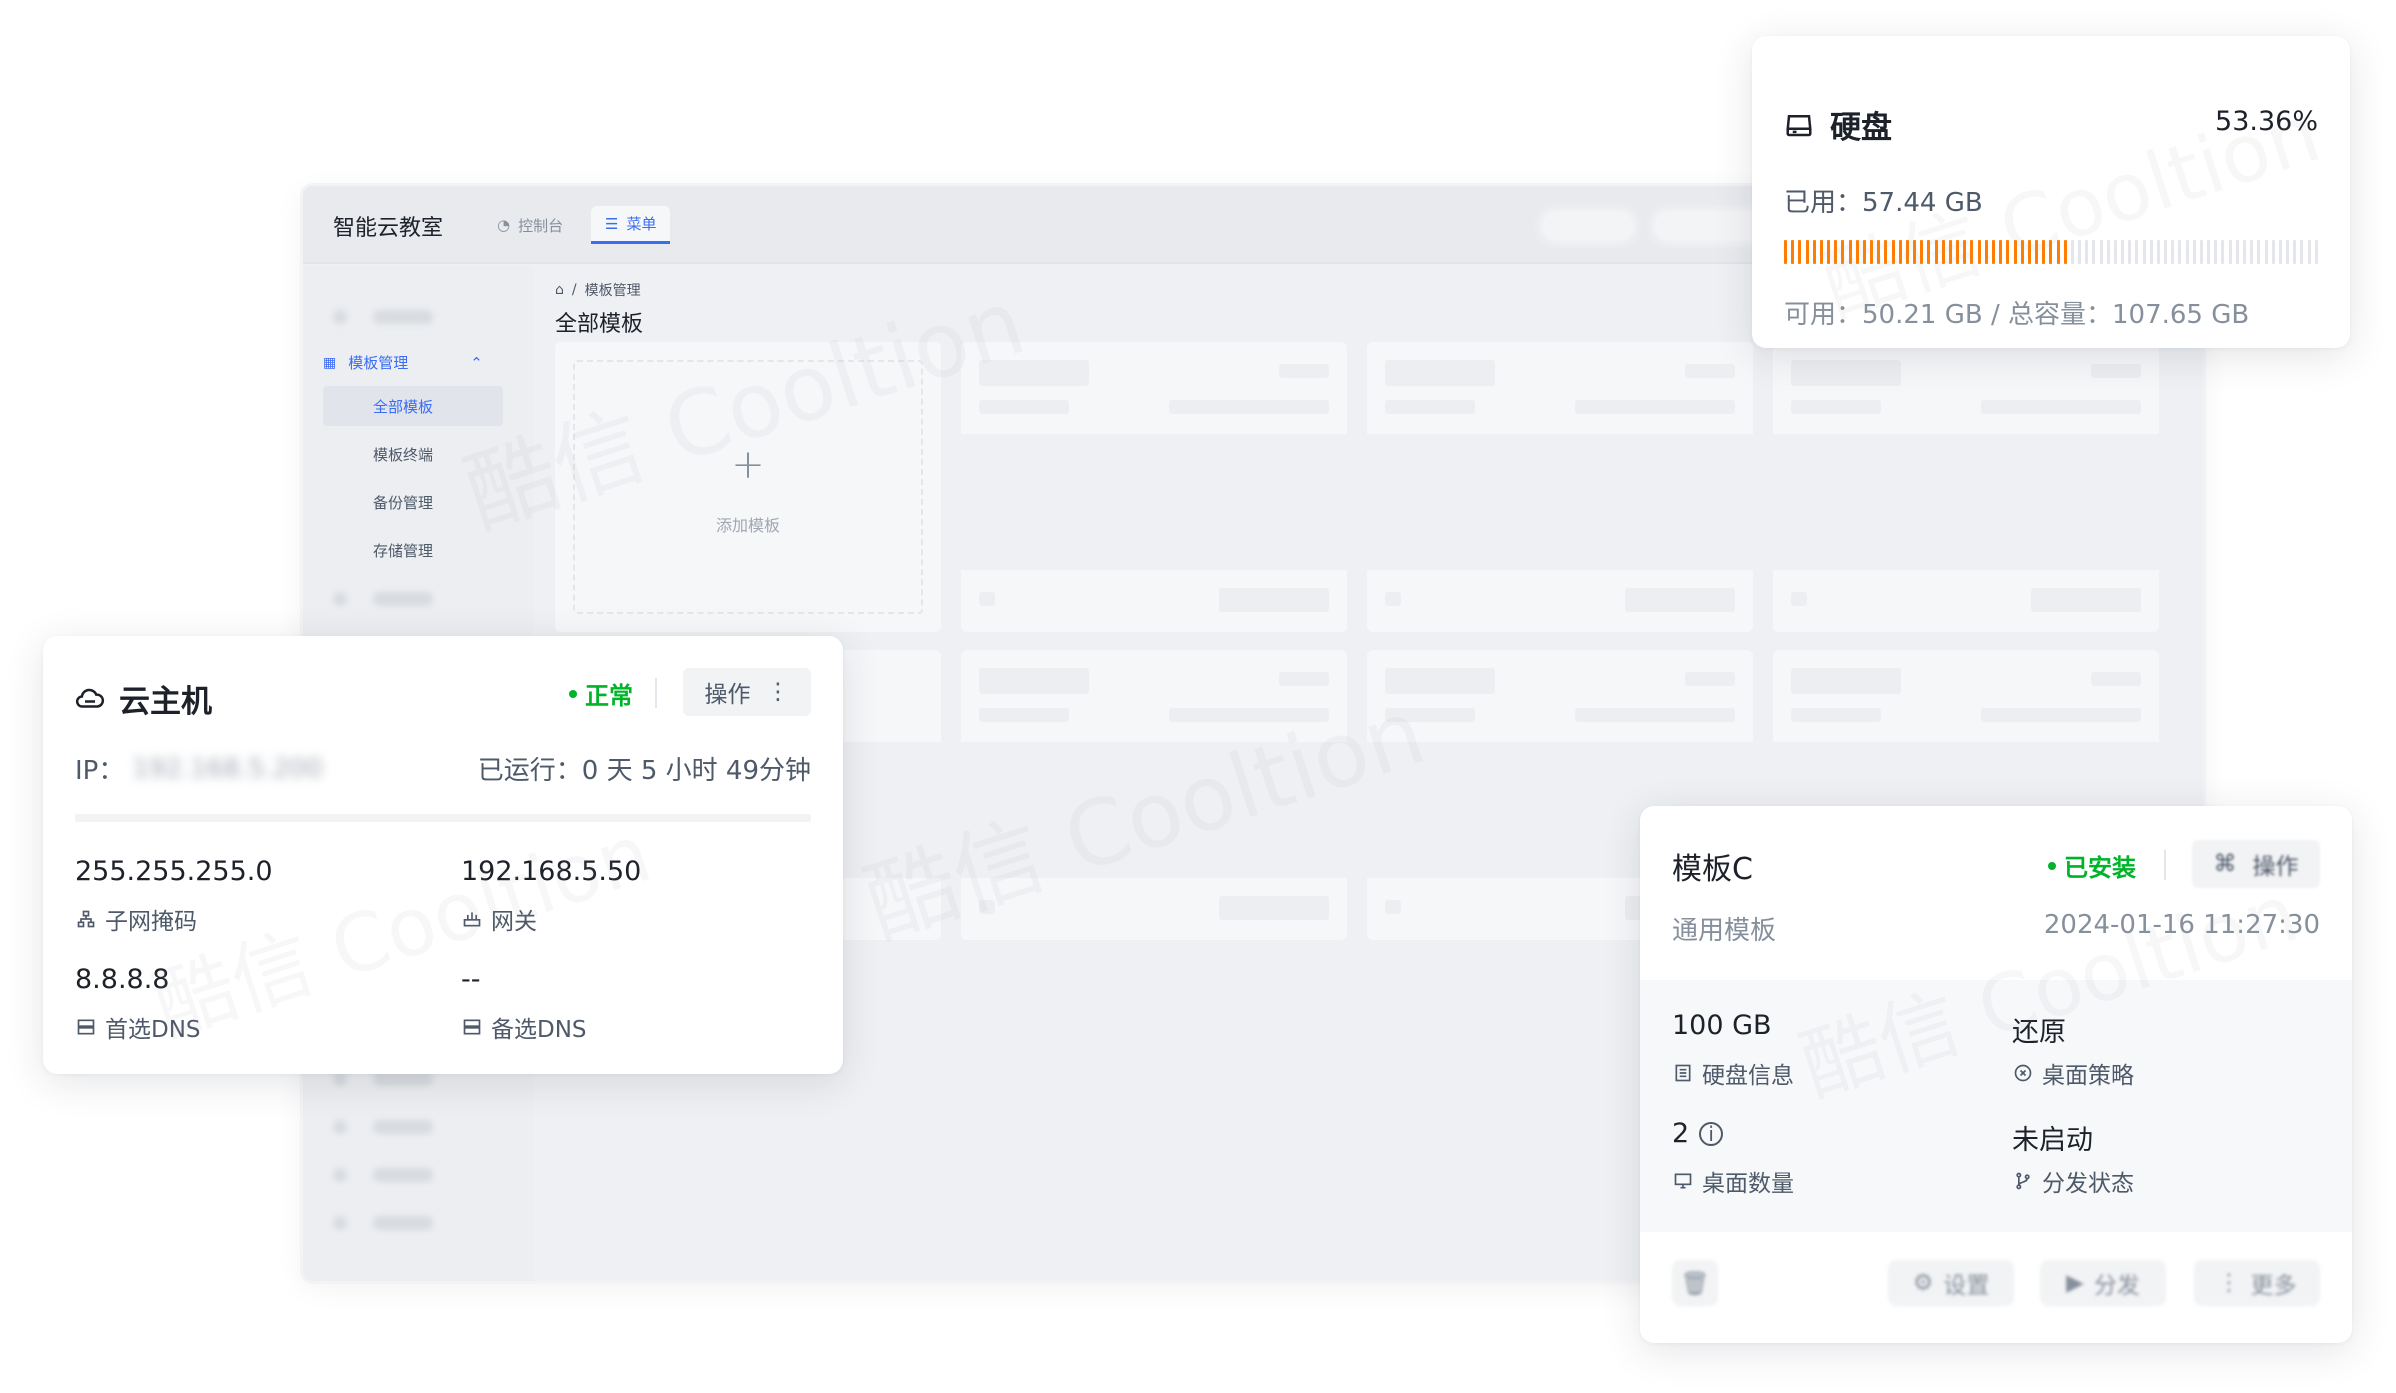 This screenshot has width=2396, height=1393. Describe the element at coordinates (1996, 1106) in the screenshot. I see `template-details: 100 GB 硬盘信息 还原 桌面策略 2 i 桌面数量 未启动 分发状态` at that location.